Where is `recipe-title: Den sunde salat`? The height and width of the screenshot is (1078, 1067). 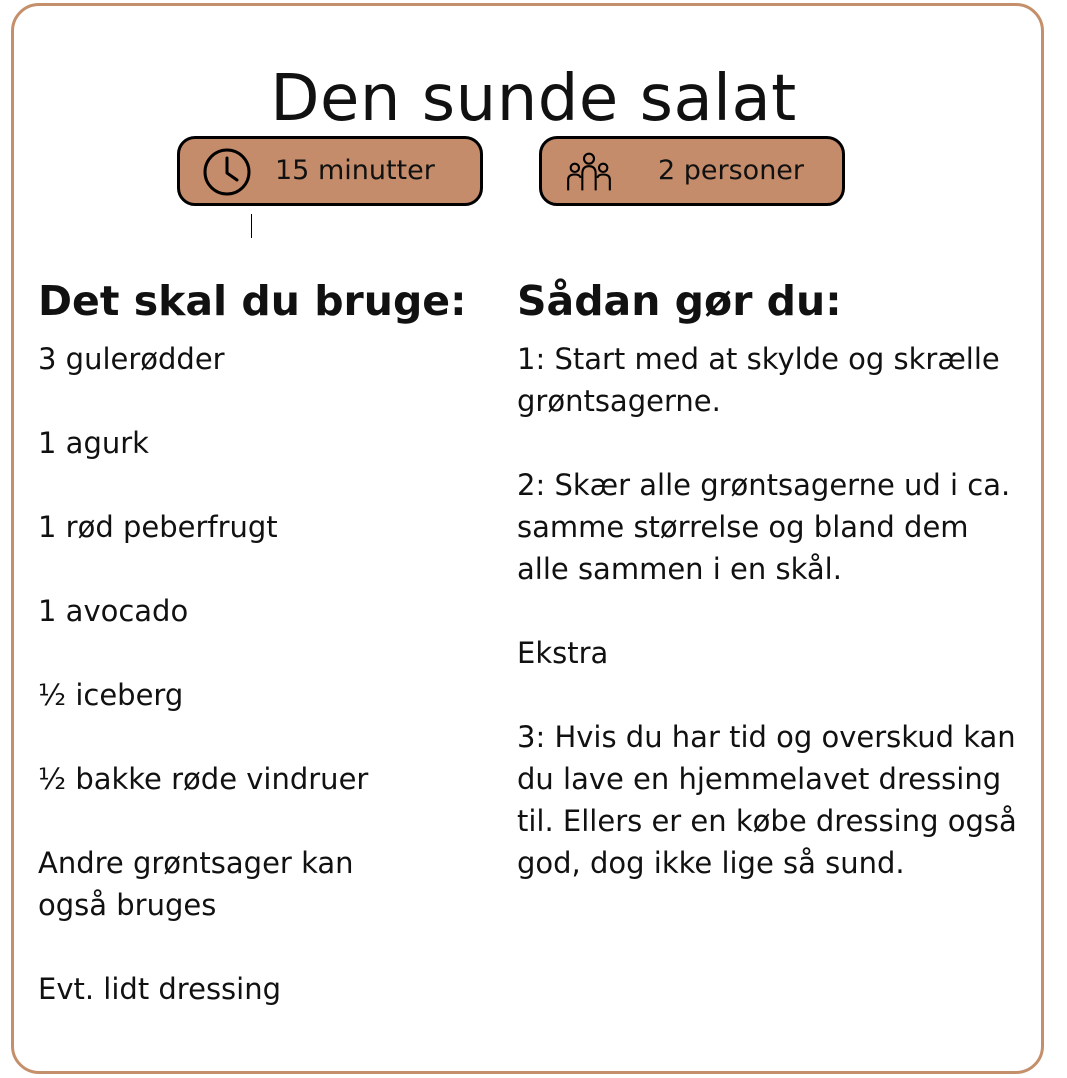 recipe-title: Den sunde salat is located at coordinates (533, 98).